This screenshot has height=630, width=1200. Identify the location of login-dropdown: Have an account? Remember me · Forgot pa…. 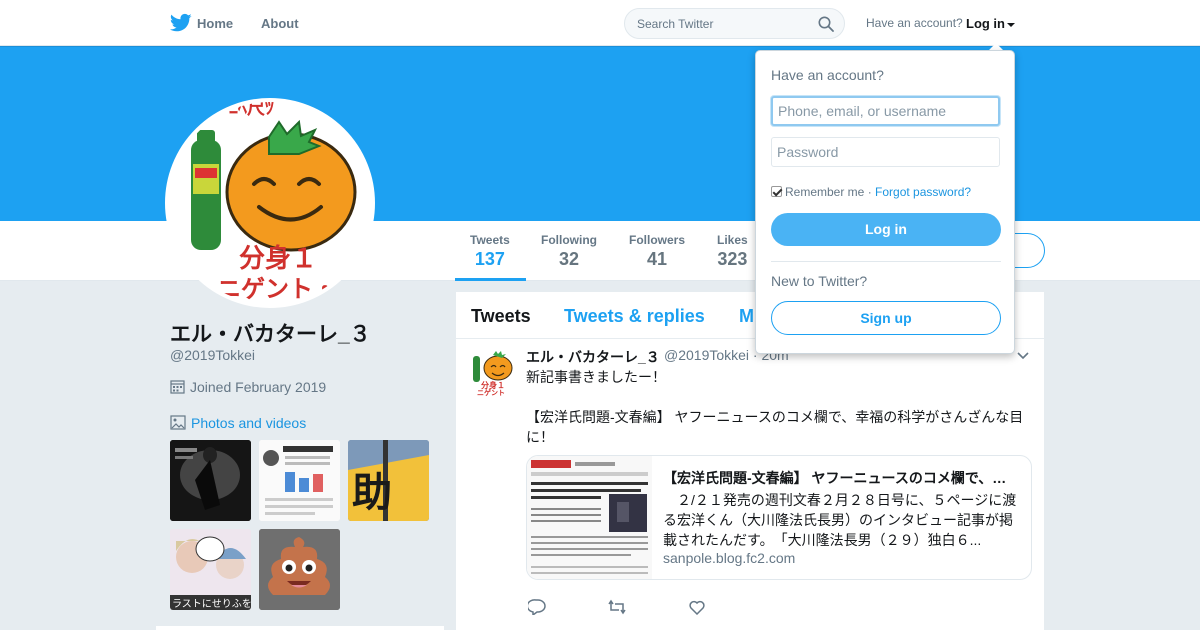
(885, 202).